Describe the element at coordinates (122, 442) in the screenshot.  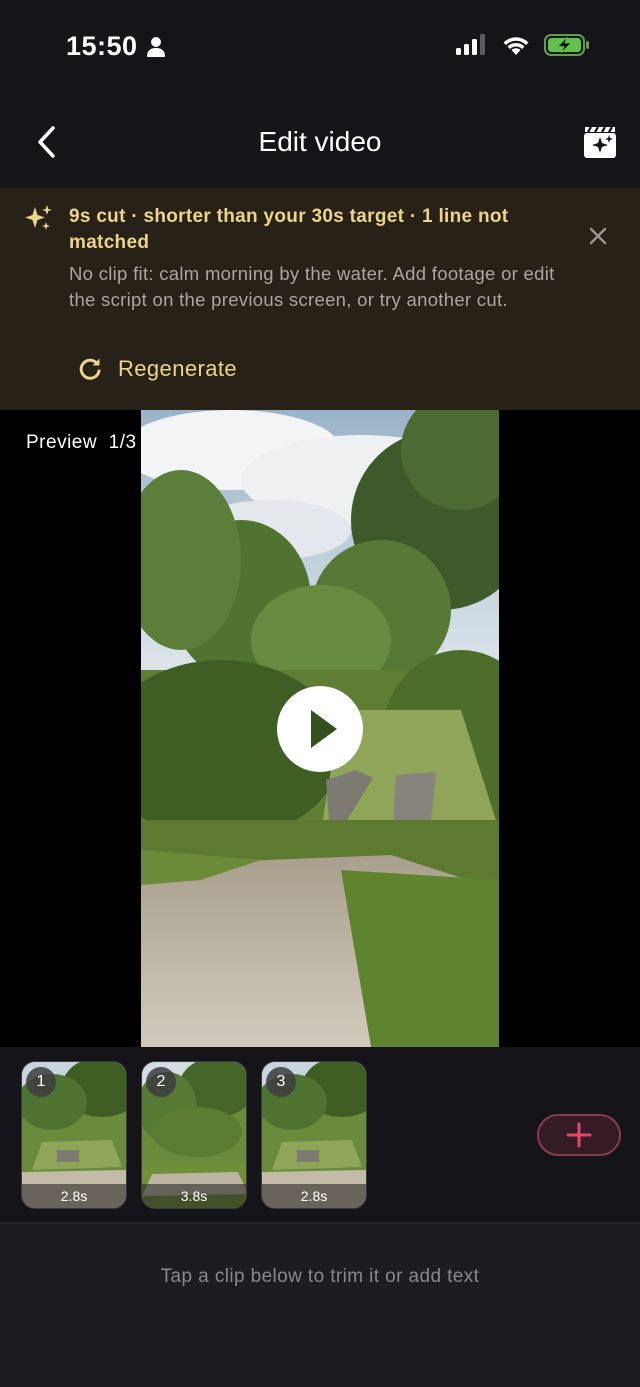
I see `preview-counter: 1/3` at that location.